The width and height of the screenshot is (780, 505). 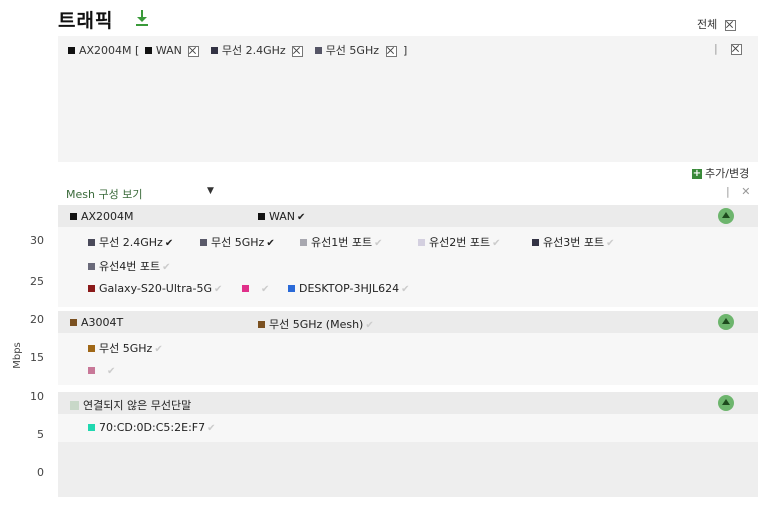 What do you see at coordinates (71, 50) in the screenshot?
I see `device-color-swatch` at bounding box center [71, 50].